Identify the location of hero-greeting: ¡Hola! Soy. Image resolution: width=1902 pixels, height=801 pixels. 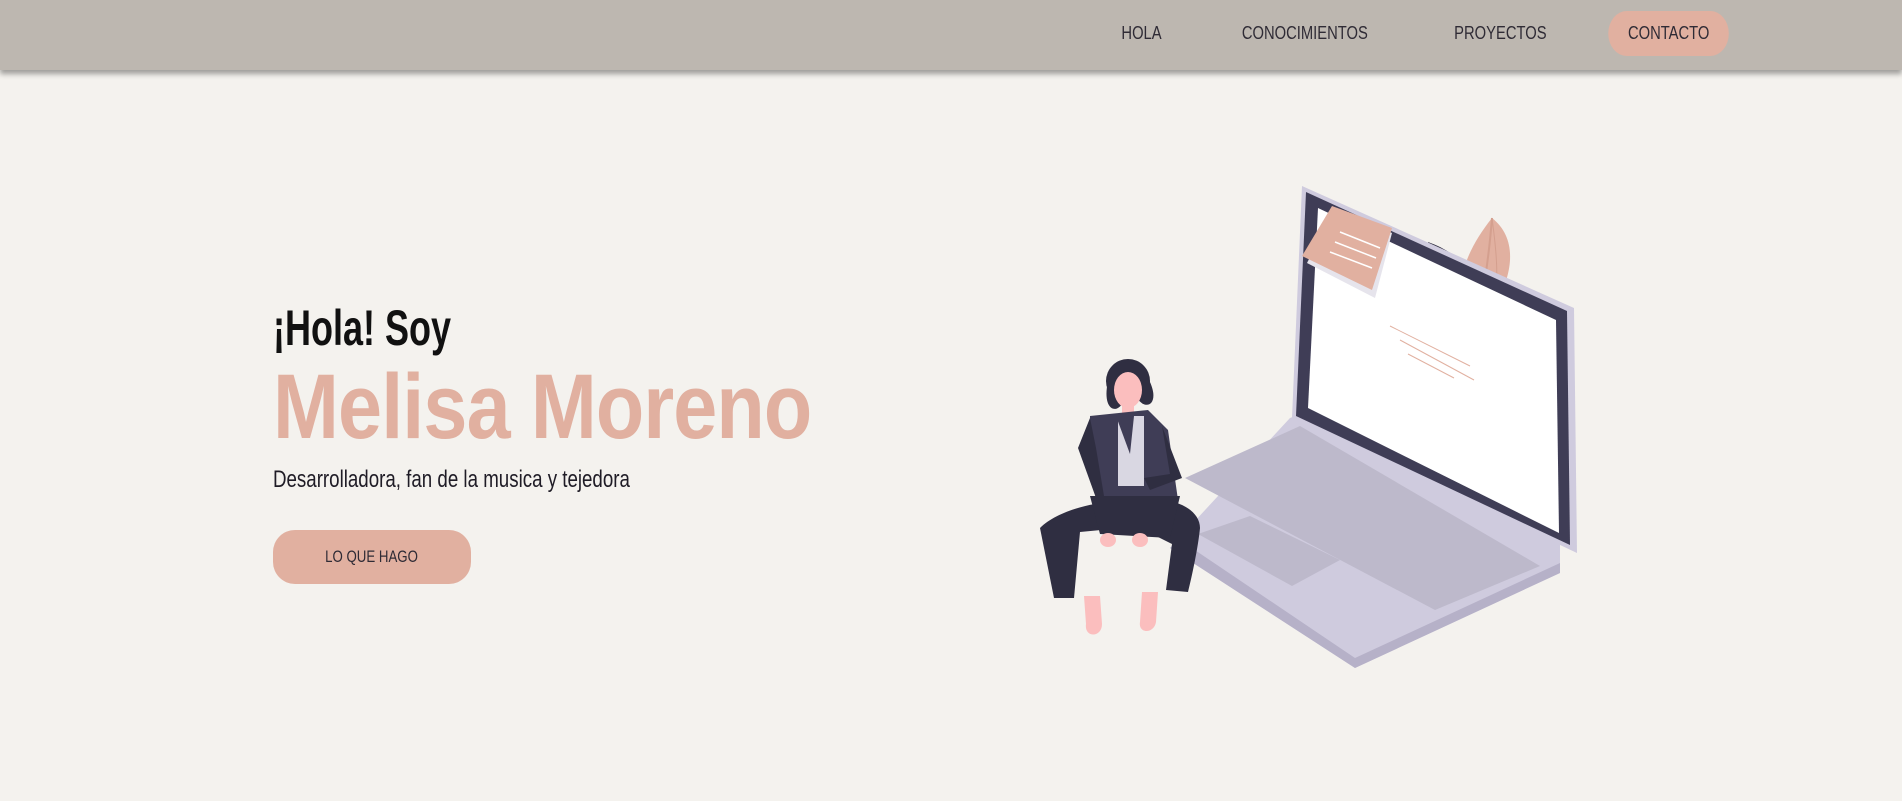
(362, 328).